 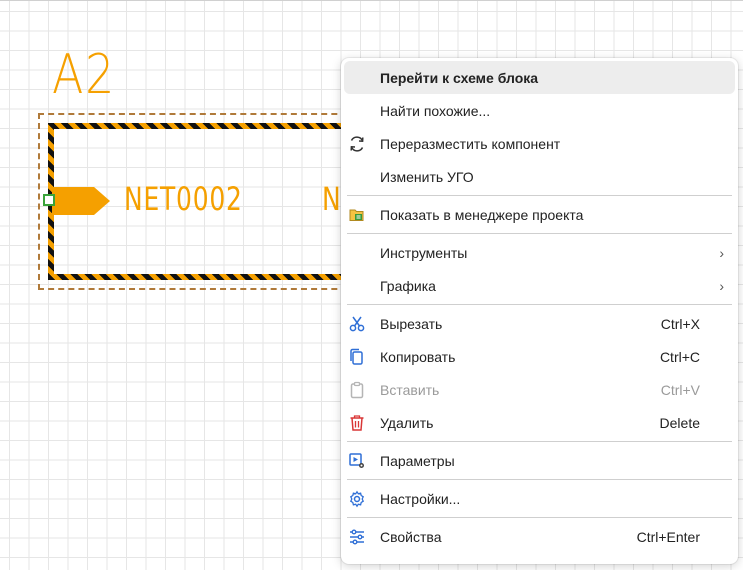 I want to click on menu-item-label: Инструменты, so click(x=424, y=252).